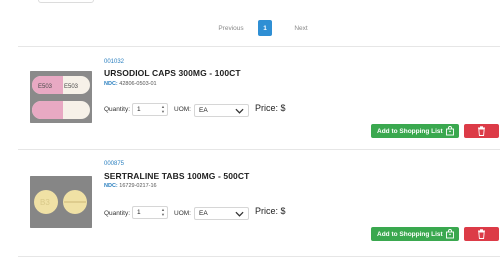 The height and width of the screenshot is (262, 500). What do you see at coordinates (66, 1) in the screenshot?
I see `top-field-remnant` at bounding box center [66, 1].